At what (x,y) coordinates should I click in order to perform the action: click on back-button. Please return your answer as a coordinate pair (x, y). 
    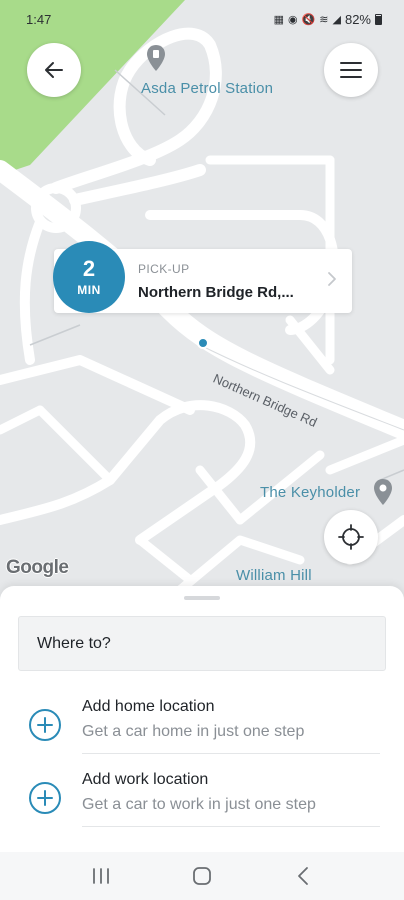
    Looking at the image, I should click on (54, 70).